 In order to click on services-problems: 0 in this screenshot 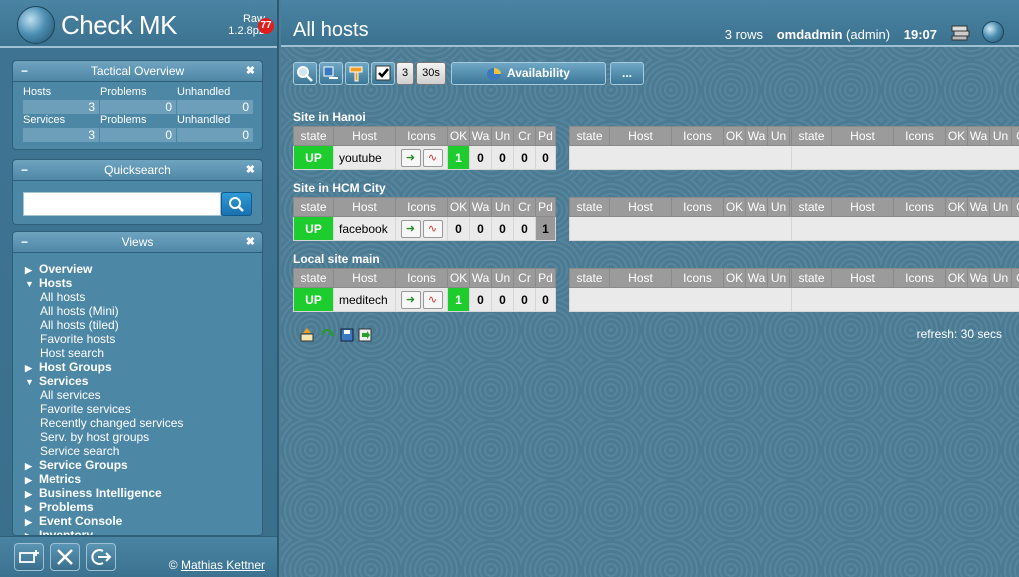, I will do `click(138, 135)`.